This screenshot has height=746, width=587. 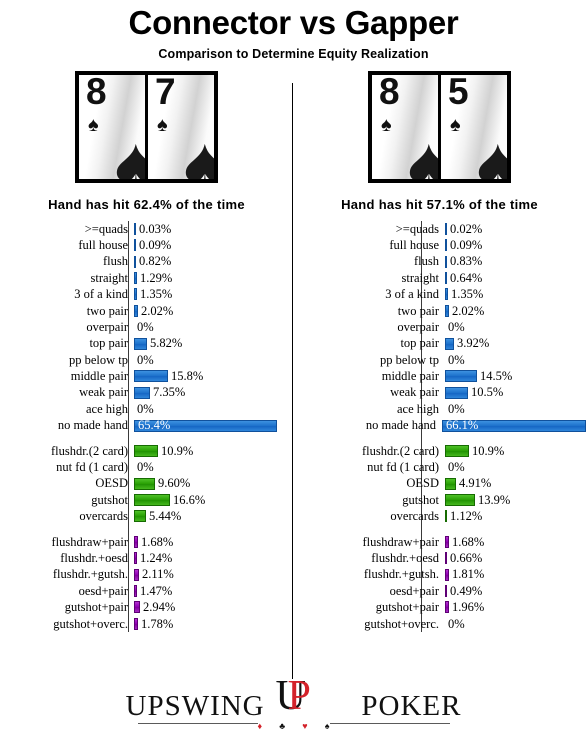 I want to click on logo-rule-right, so click(x=389, y=723).